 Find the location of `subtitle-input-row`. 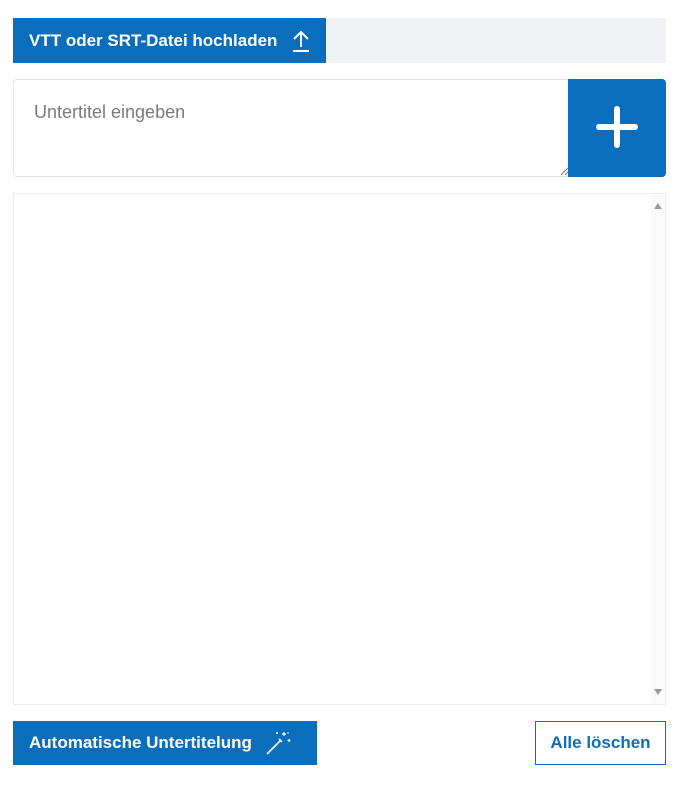

subtitle-input-row is located at coordinates (339, 128).